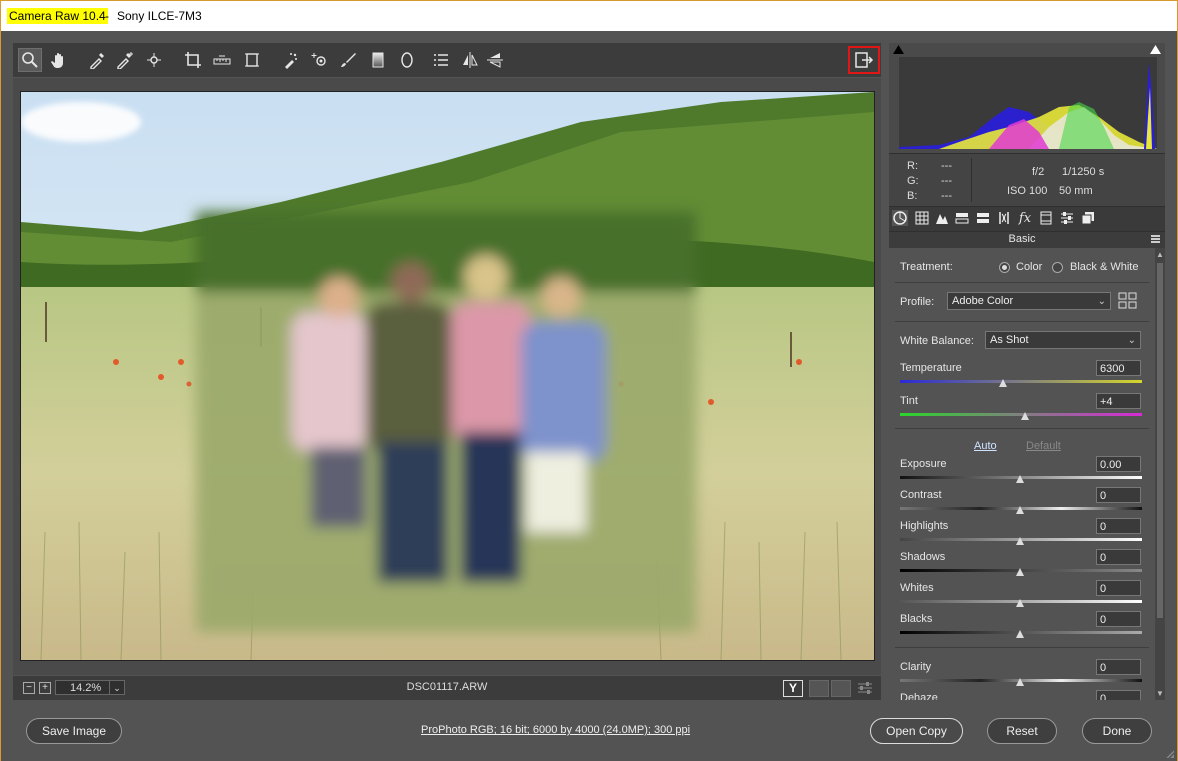 The width and height of the screenshot is (1178, 761). Describe the element at coordinates (922, 218) in the screenshot. I see `tone-curve-tab-icon` at that location.